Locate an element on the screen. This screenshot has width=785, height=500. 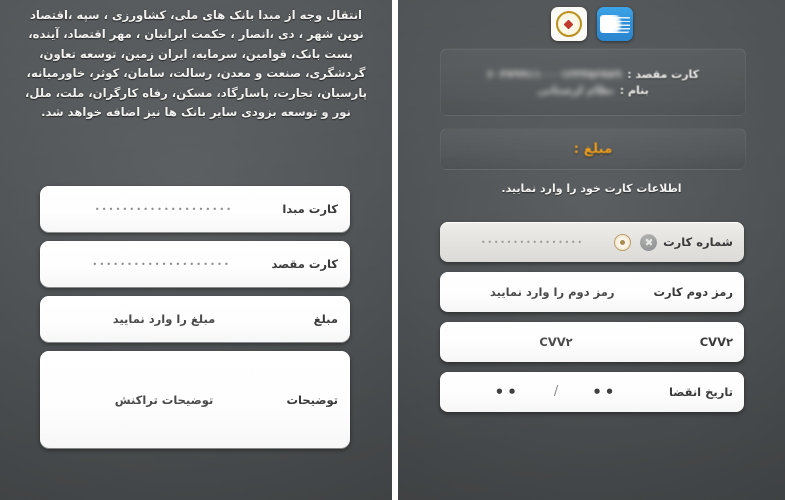
source-card-field: کارت مبدا •••••••••••••••••••• is located at coordinates (195, 209).